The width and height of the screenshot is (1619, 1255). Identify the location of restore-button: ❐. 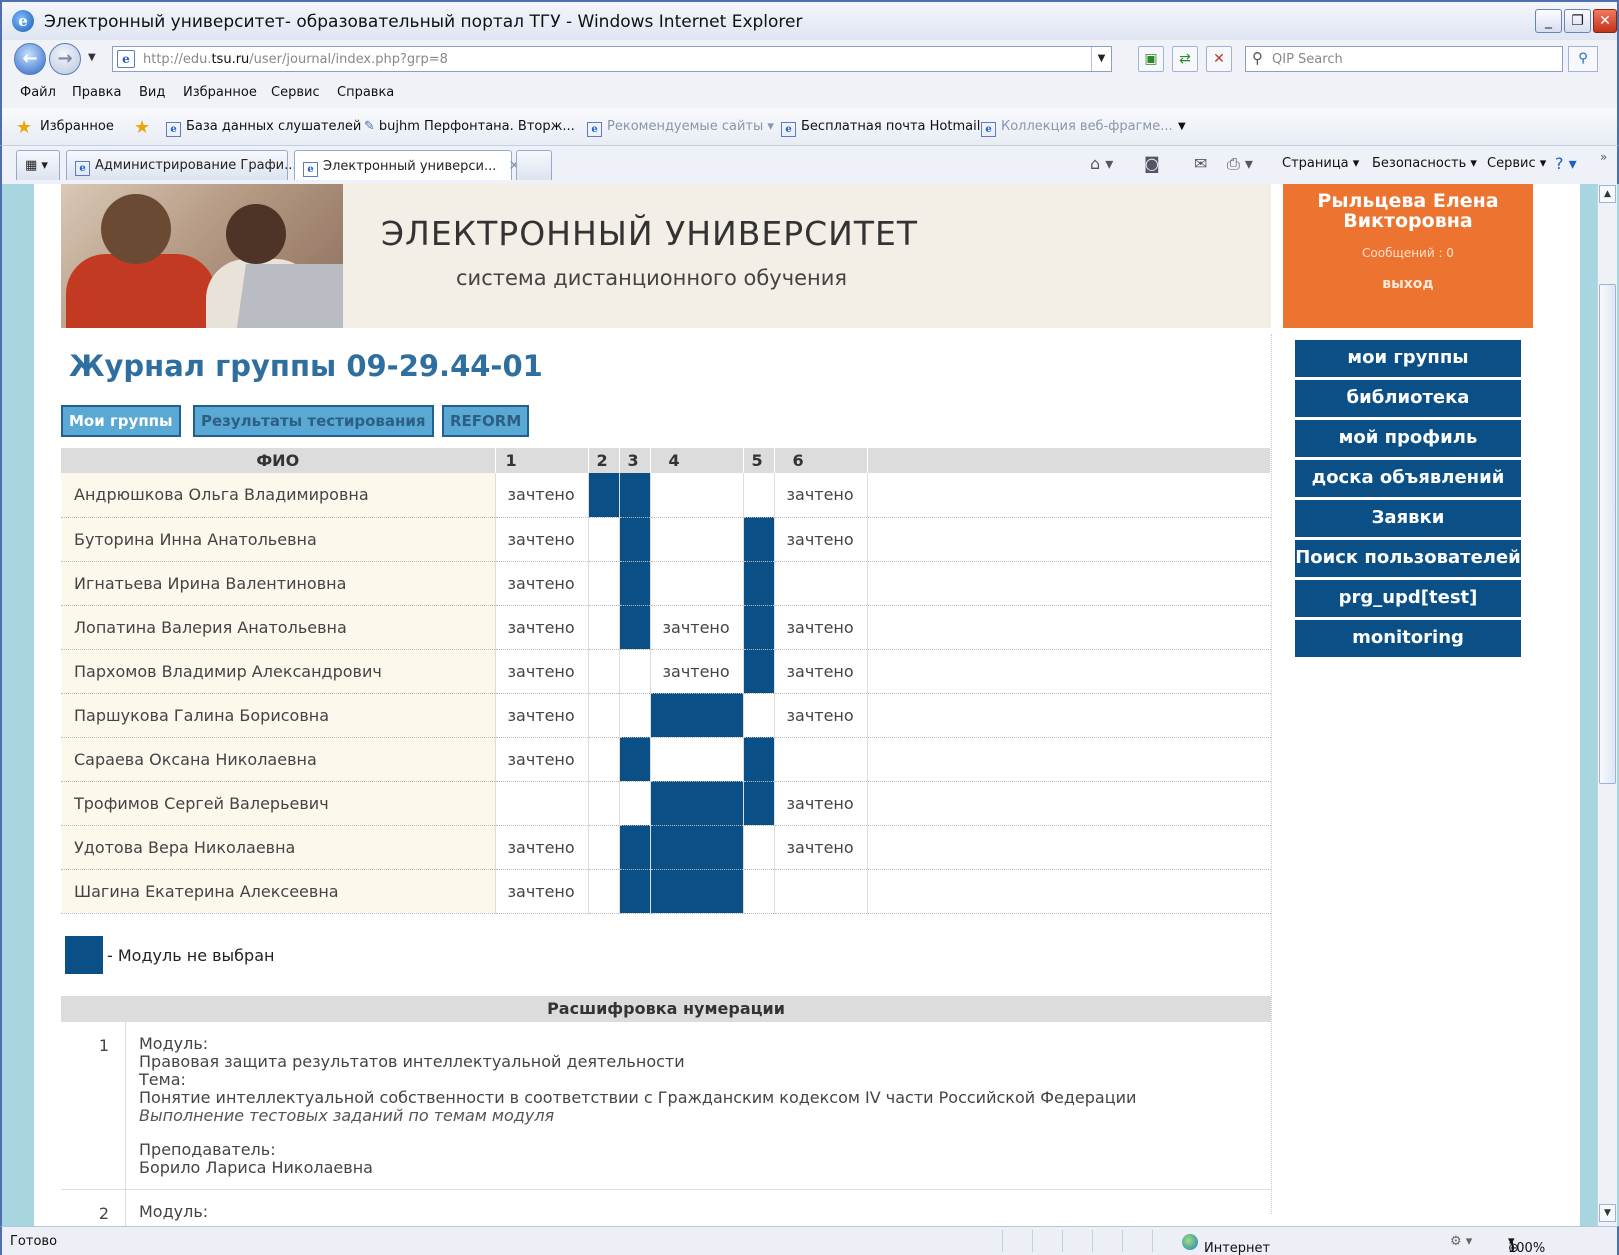
(1577, 21).